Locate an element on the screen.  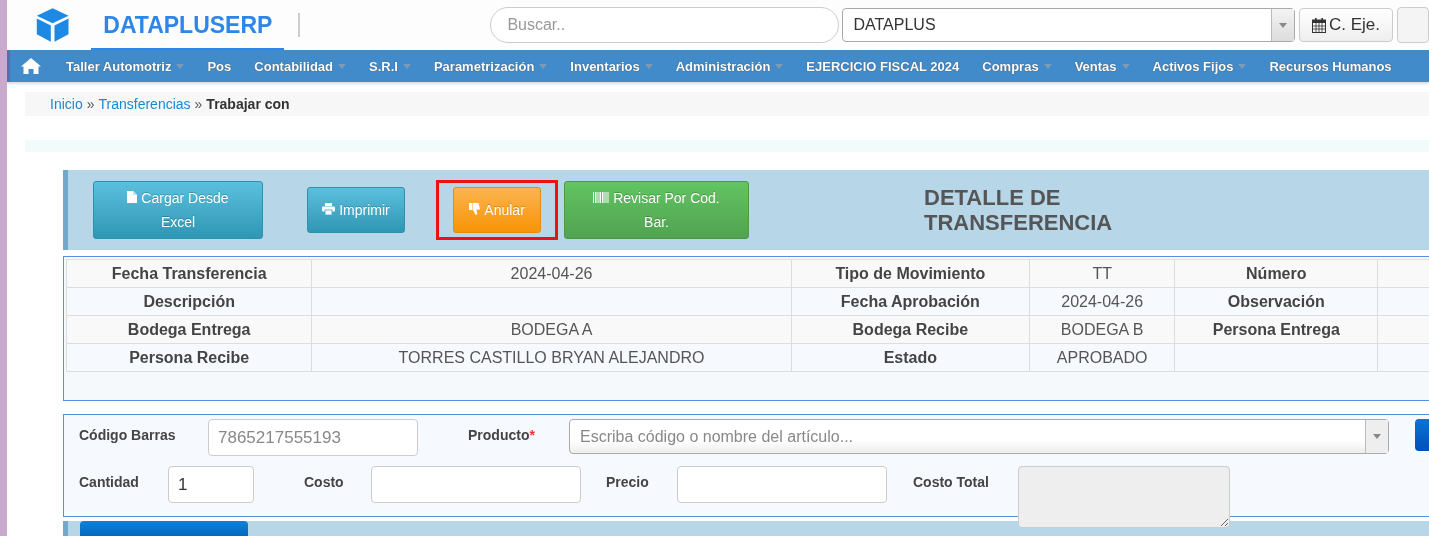
header-button is located at coordinates (1413, 25).